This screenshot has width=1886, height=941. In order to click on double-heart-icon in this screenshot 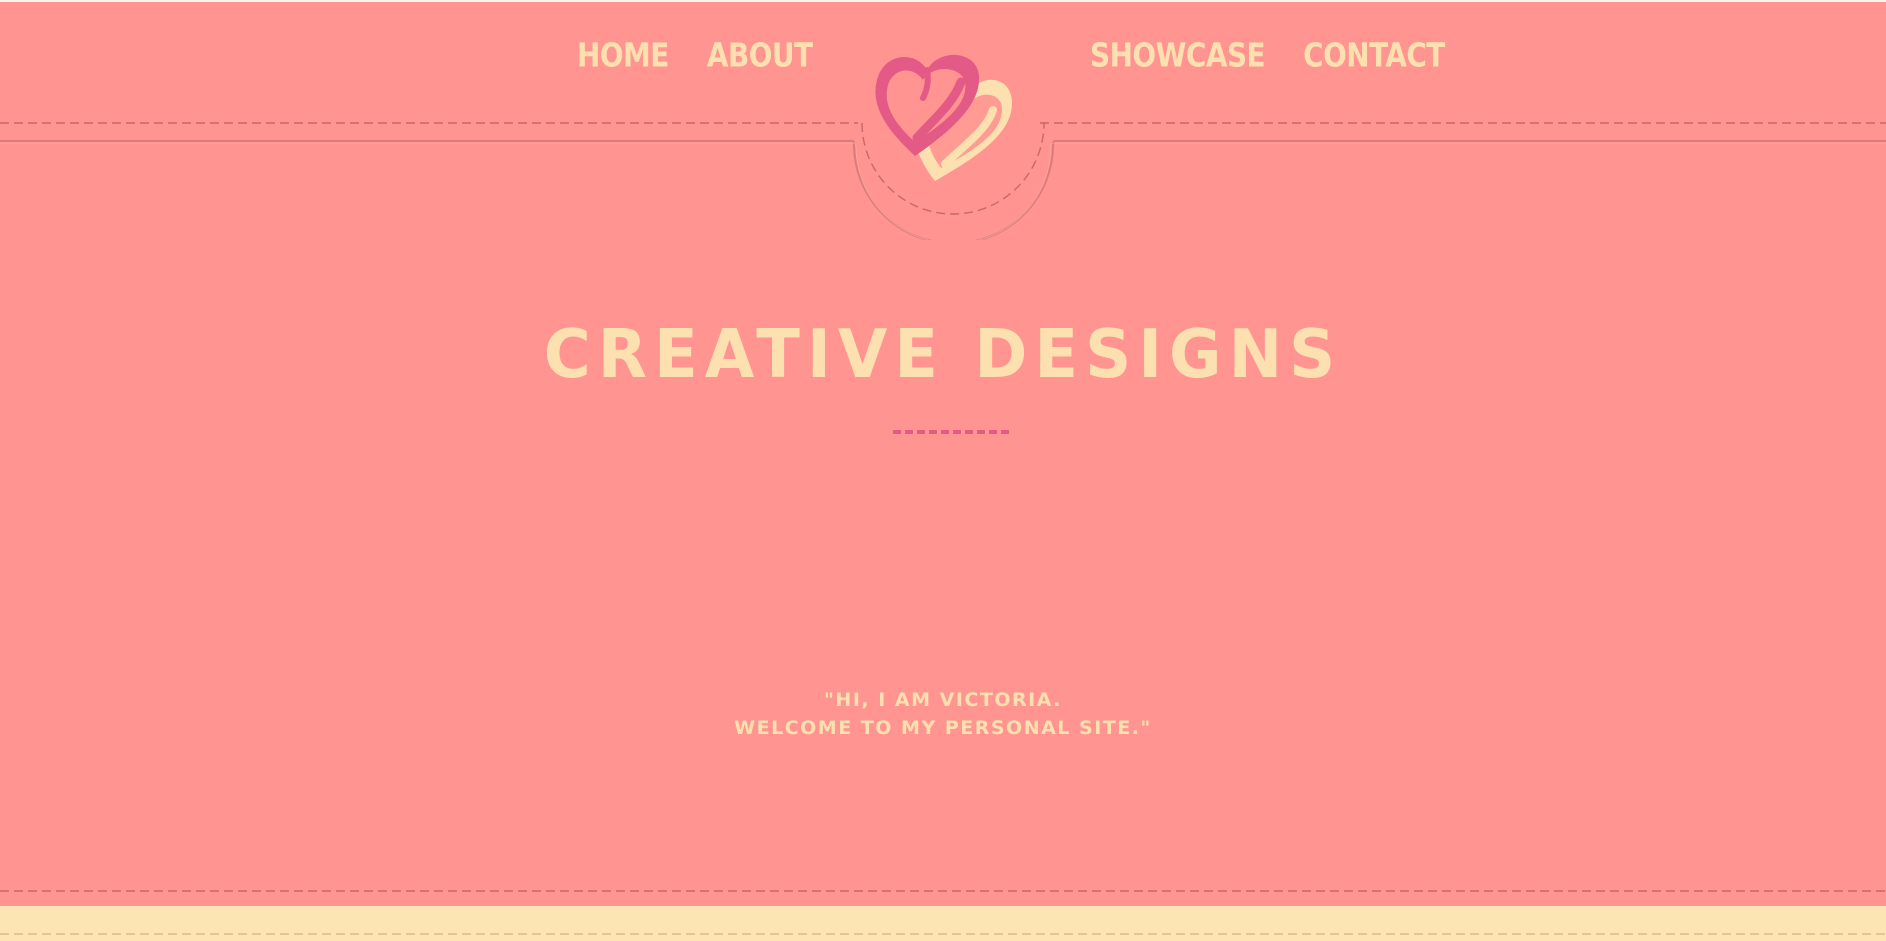, I will do `click(944, 117)`.